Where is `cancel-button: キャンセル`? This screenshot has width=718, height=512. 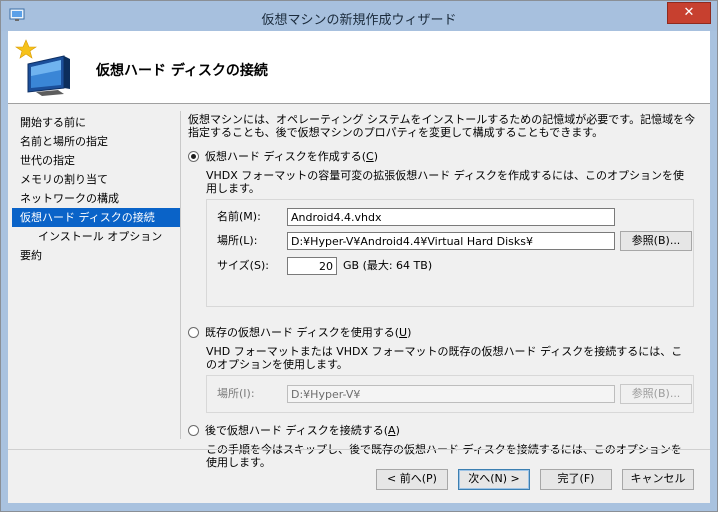
cancel-button: キャンセル is located at coordinates (658, 479).